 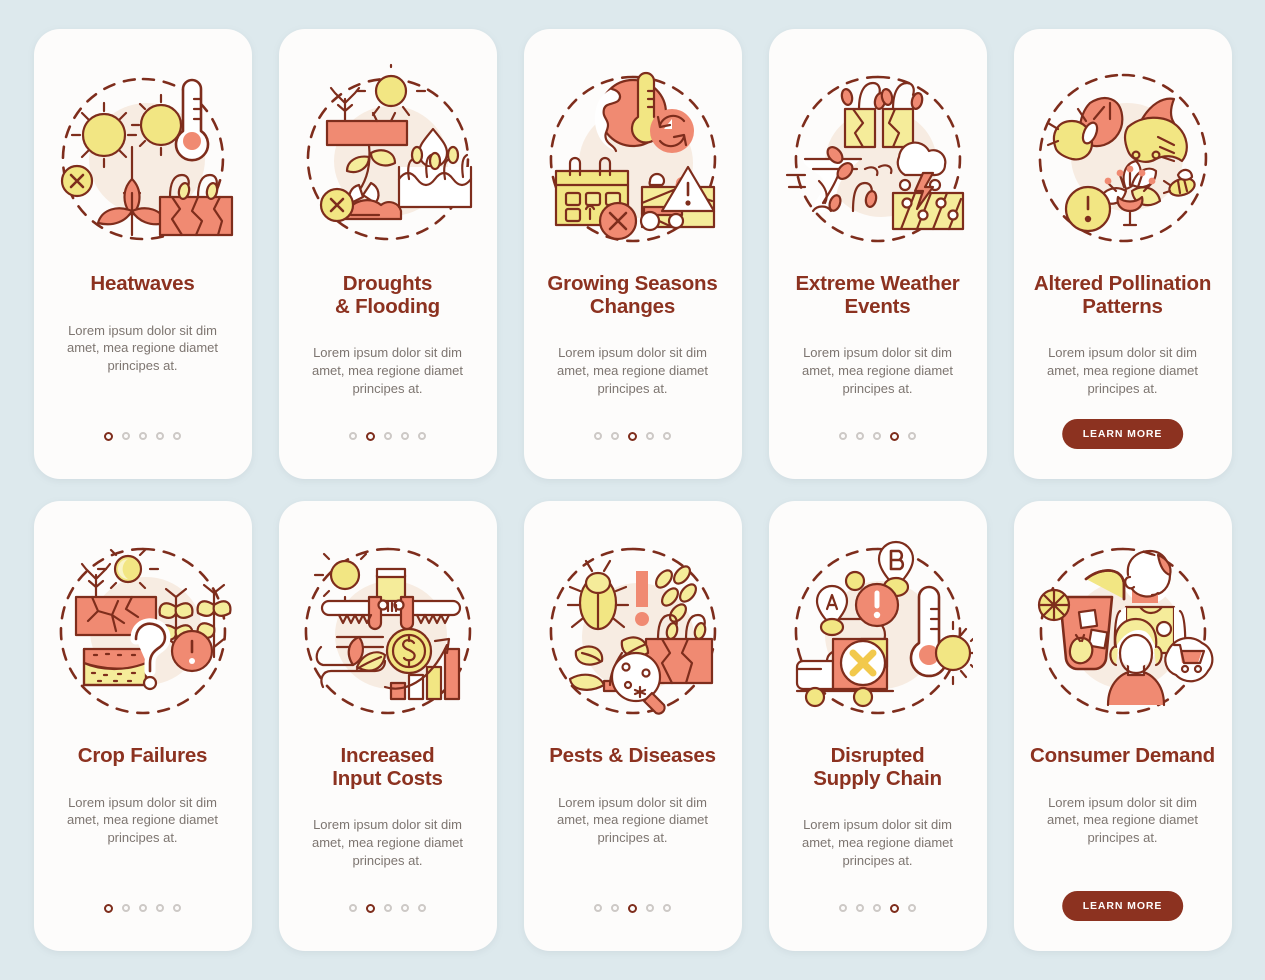 What do you see at coordinates (632, 283) in the screenshot?
I see `title-line-1: Growing Seasons` at bounding box center [632, 283].